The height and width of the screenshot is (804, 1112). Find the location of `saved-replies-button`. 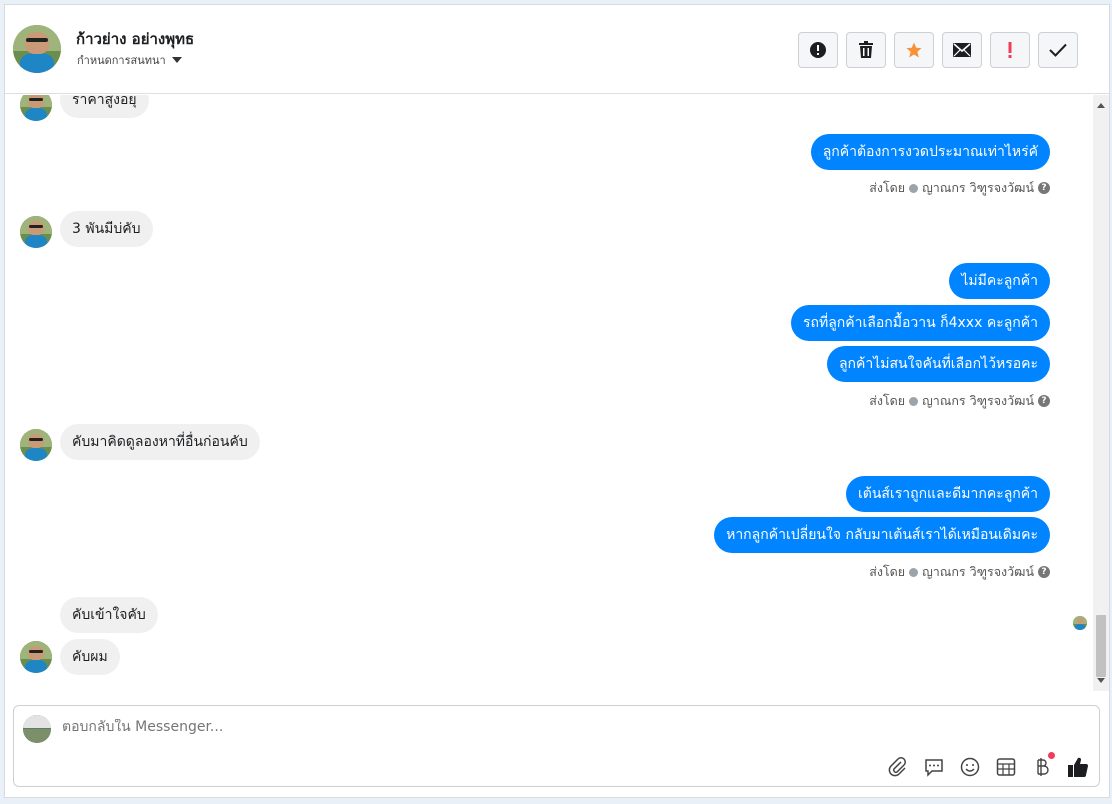

saved-replies-button is located at coordinates (934, 767).